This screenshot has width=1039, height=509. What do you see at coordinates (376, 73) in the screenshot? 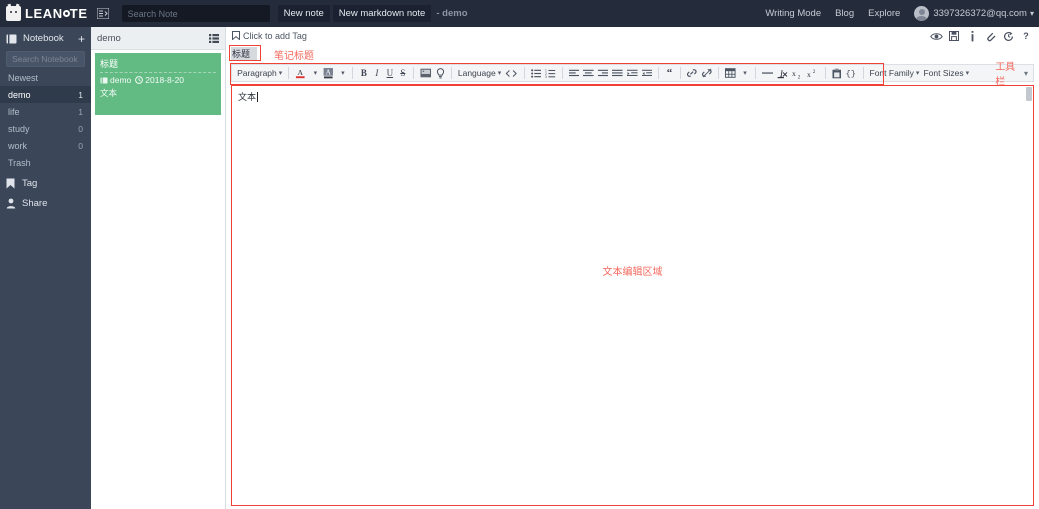
I see `italic-button: I` at bounding box center [376, 73].